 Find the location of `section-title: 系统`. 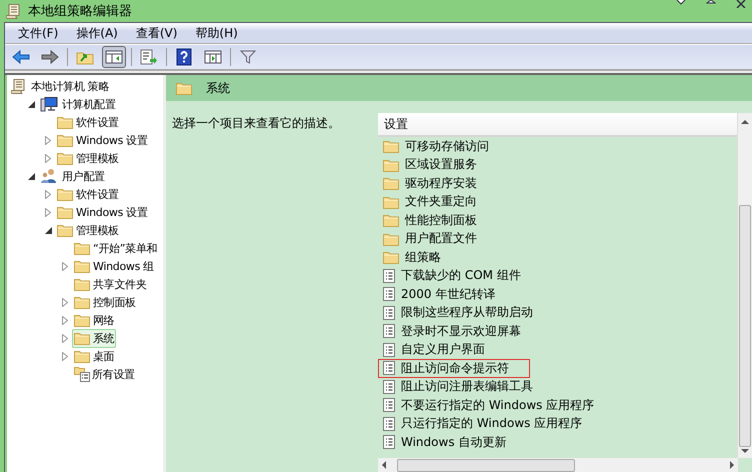

section-title: 系统 is located at coordinates (218, 88).